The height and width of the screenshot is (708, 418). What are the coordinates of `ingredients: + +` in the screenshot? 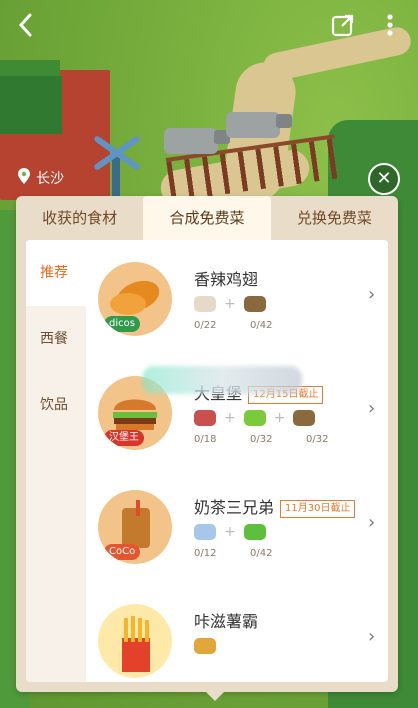 It's located at (255, 418).